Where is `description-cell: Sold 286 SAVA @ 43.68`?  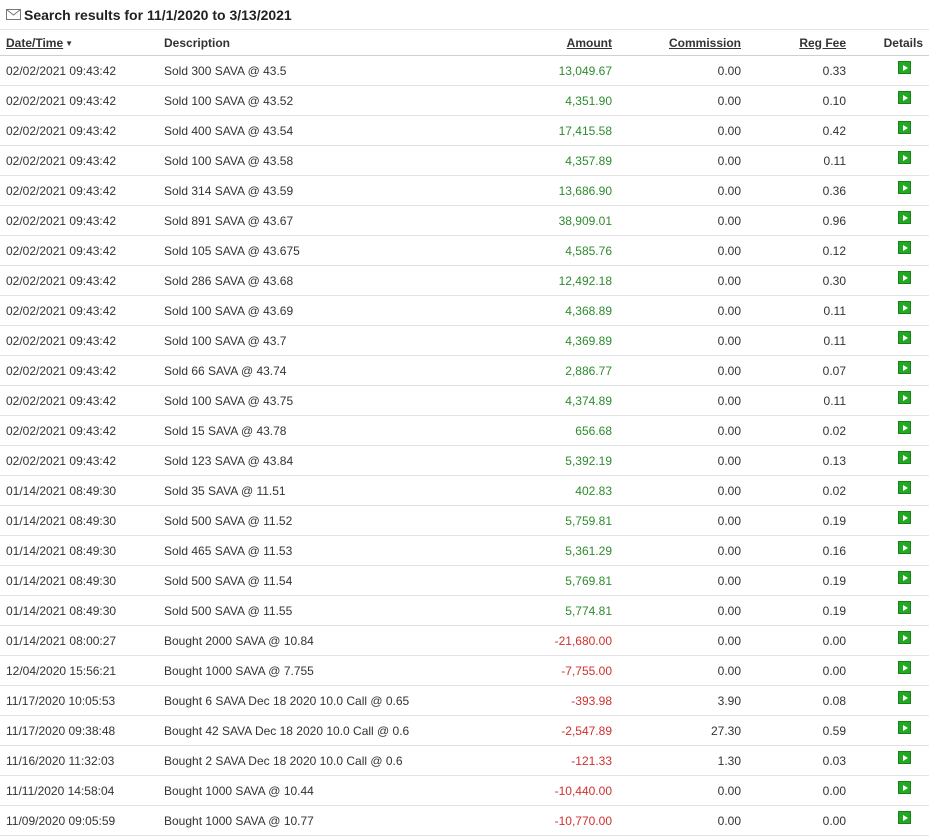 description-cell: Sold 286 SAVA @ 43.68 is located at coordinates (229, 280).